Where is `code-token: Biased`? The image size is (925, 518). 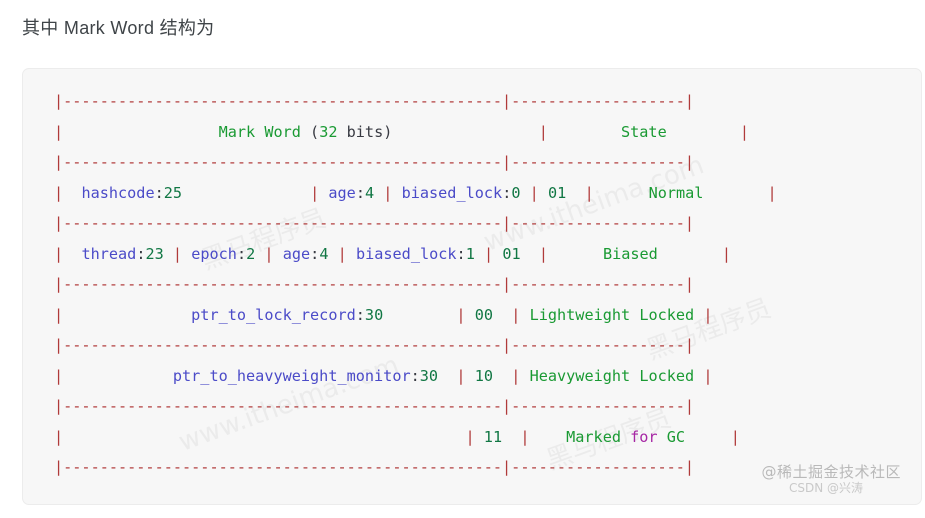
code-token: Biased is located at coordinates (630, 253).